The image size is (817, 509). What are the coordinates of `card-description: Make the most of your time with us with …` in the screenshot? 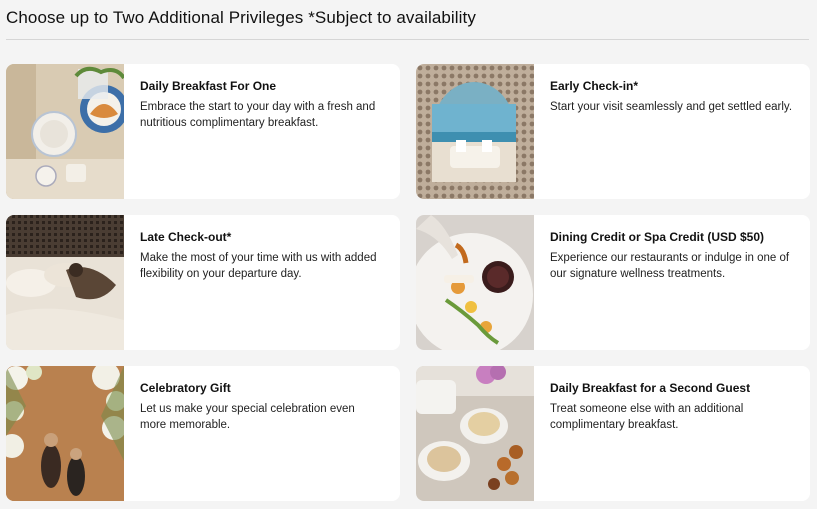 It's located at (258, 266).